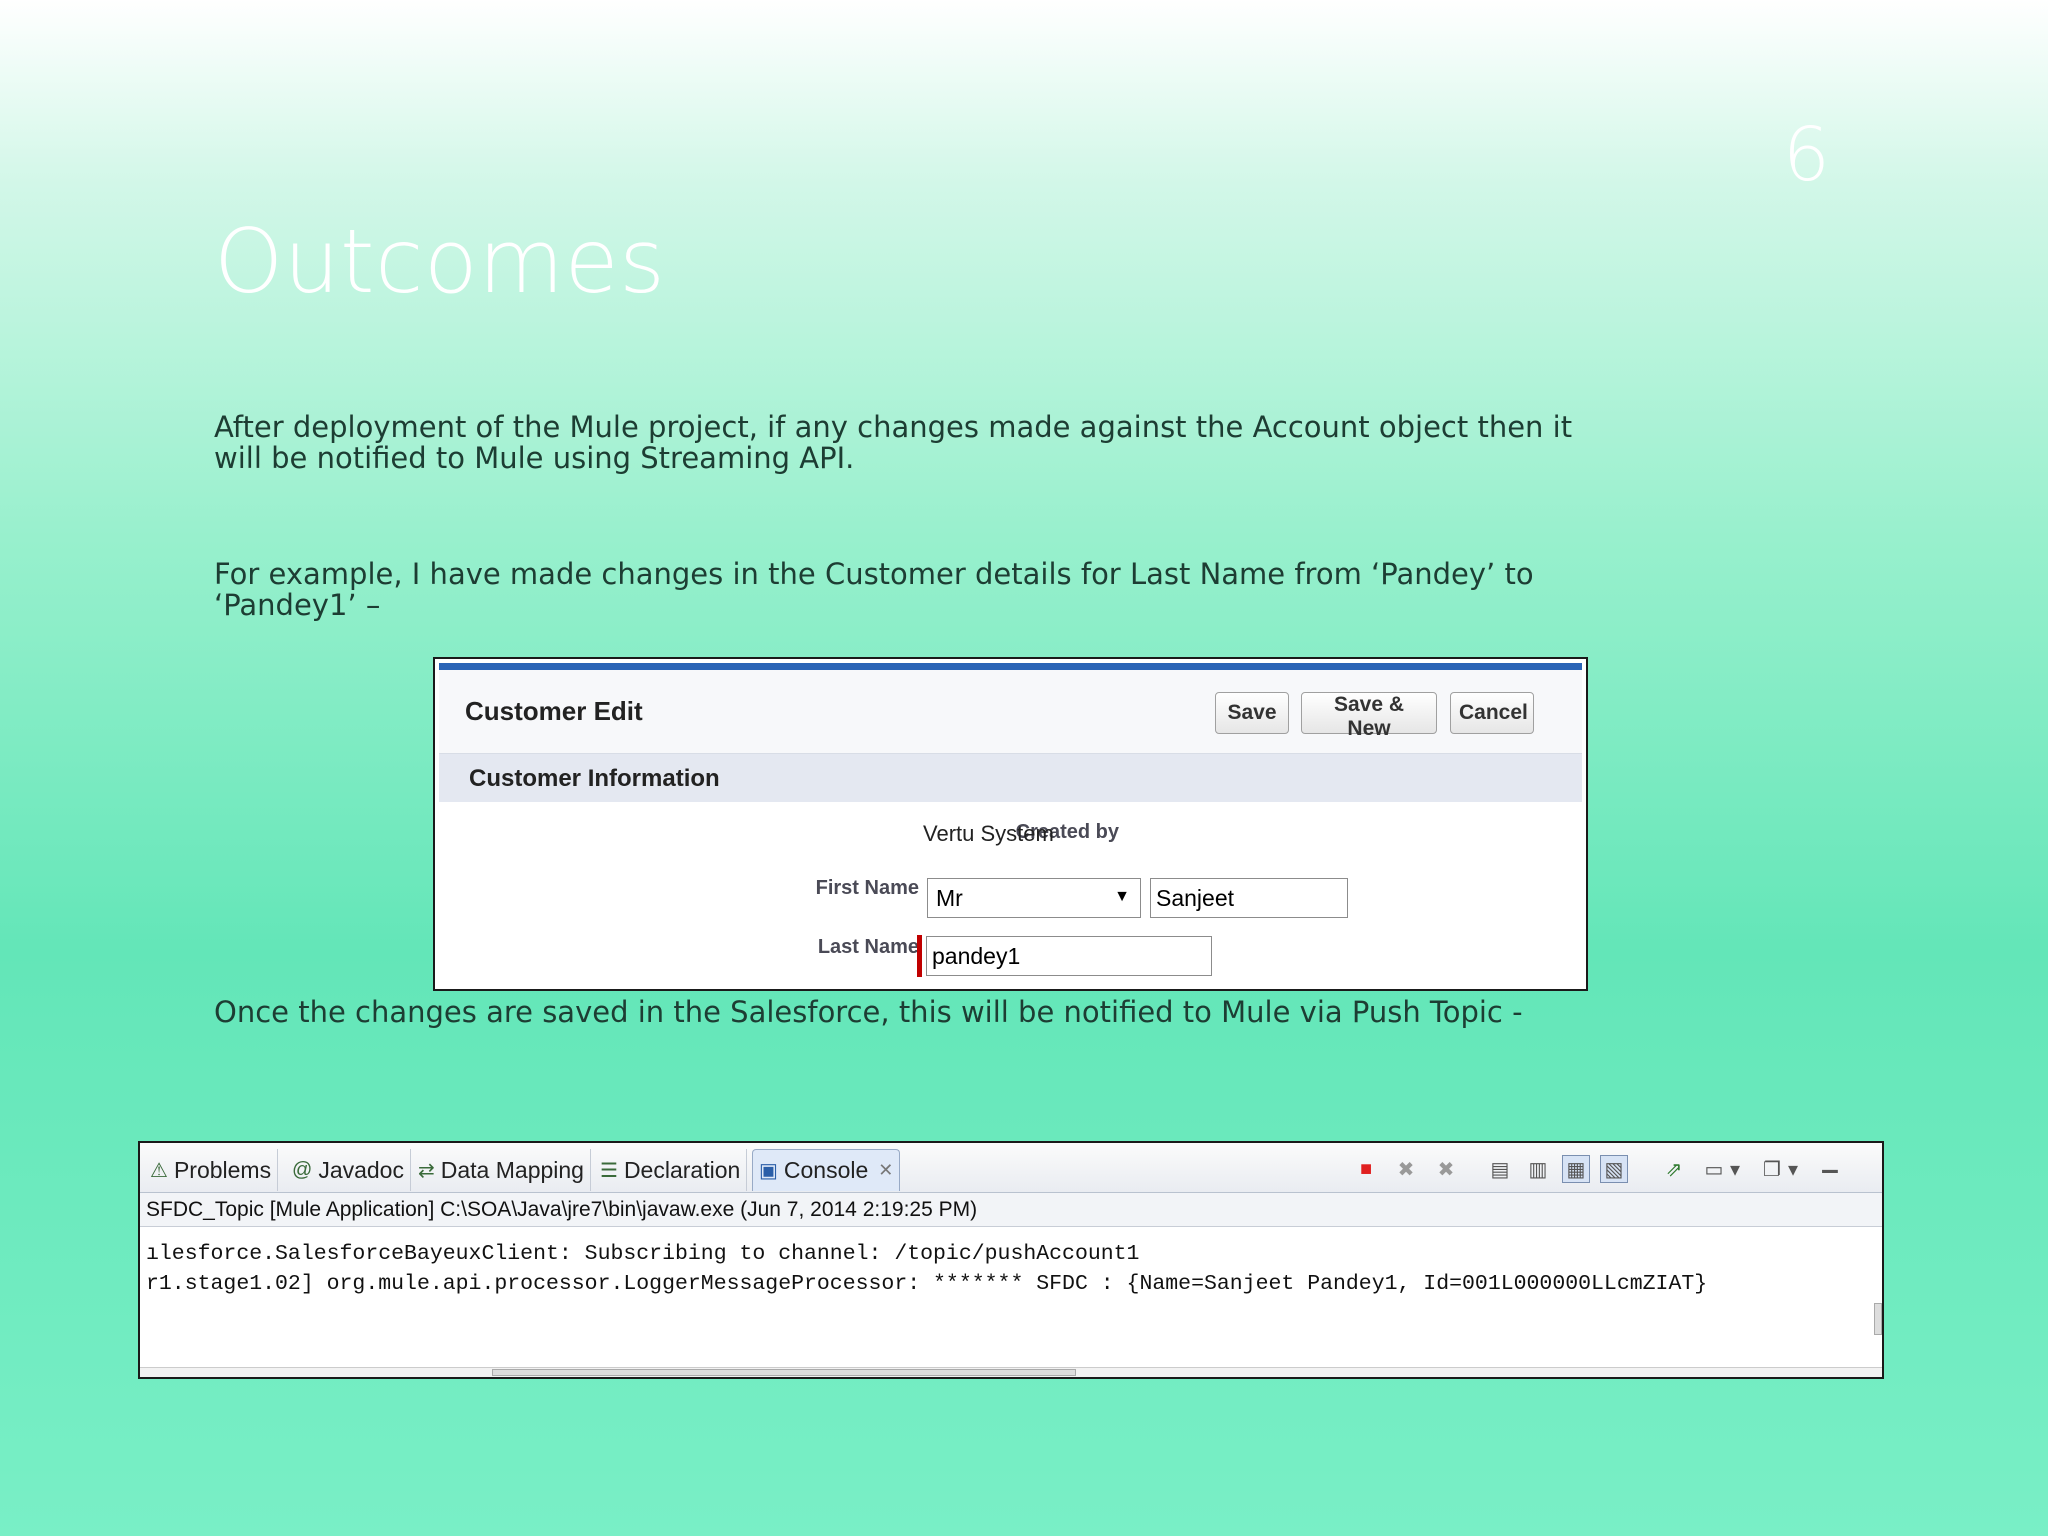 The height and width of the screenshot is (1536, 2048). I want to click on panel-accent-bar, so click(1010, 666).